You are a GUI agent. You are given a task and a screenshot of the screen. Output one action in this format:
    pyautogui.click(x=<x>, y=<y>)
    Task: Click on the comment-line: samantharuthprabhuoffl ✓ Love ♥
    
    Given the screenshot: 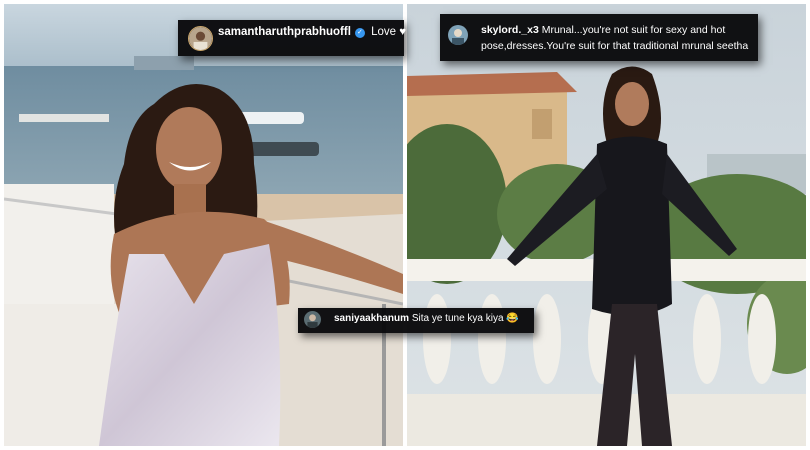 What is the action you would take?
    pyautogui.click(x=312, y=32)
    